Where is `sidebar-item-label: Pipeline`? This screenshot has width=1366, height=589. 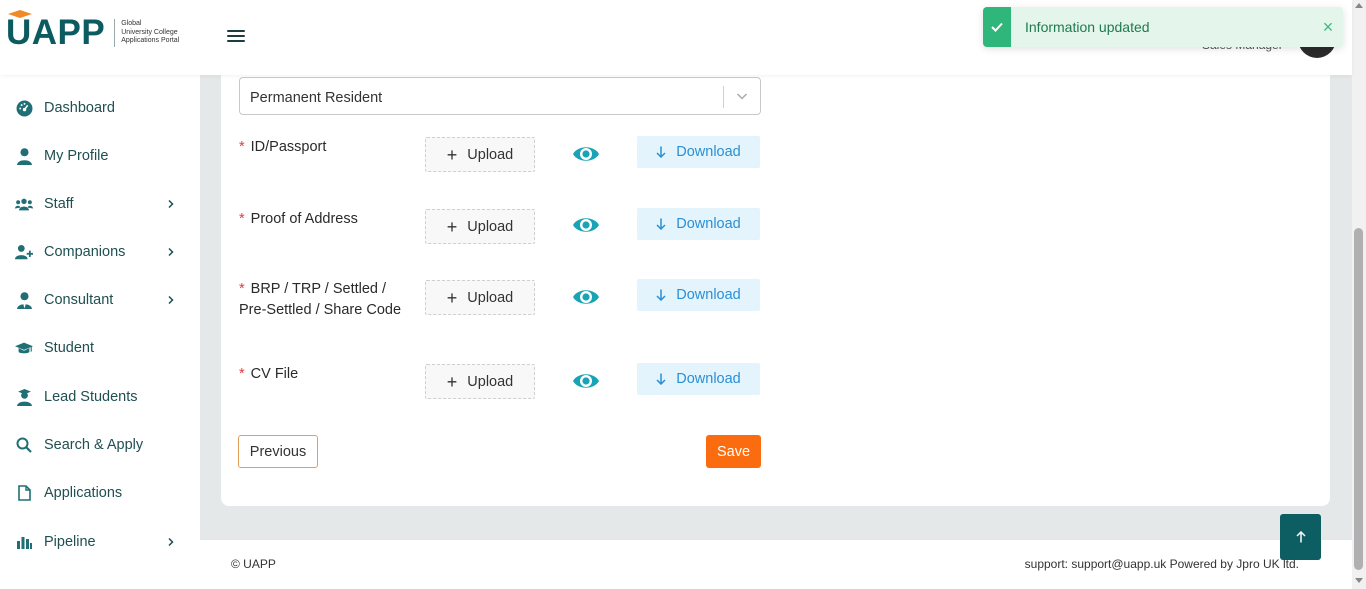 sidebar-item-label: Pipeline is located at coordinates (70, 542).